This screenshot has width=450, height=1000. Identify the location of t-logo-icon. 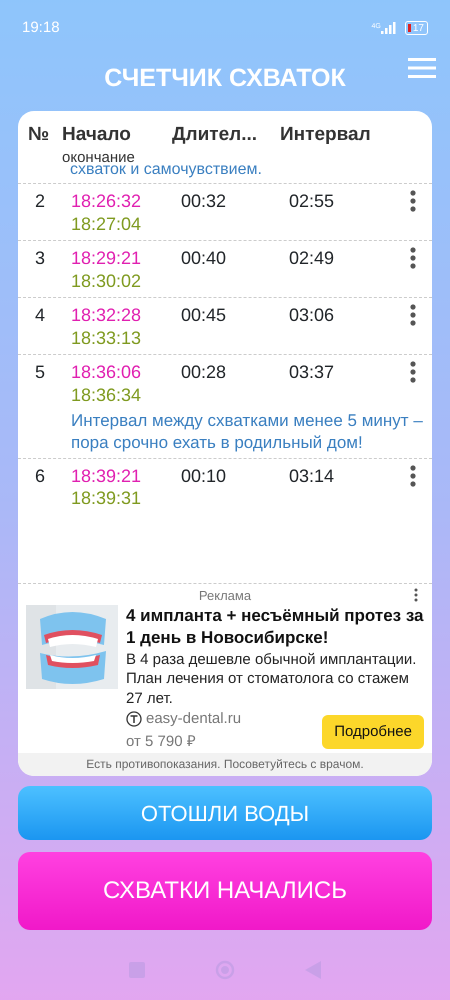
(134, 719).